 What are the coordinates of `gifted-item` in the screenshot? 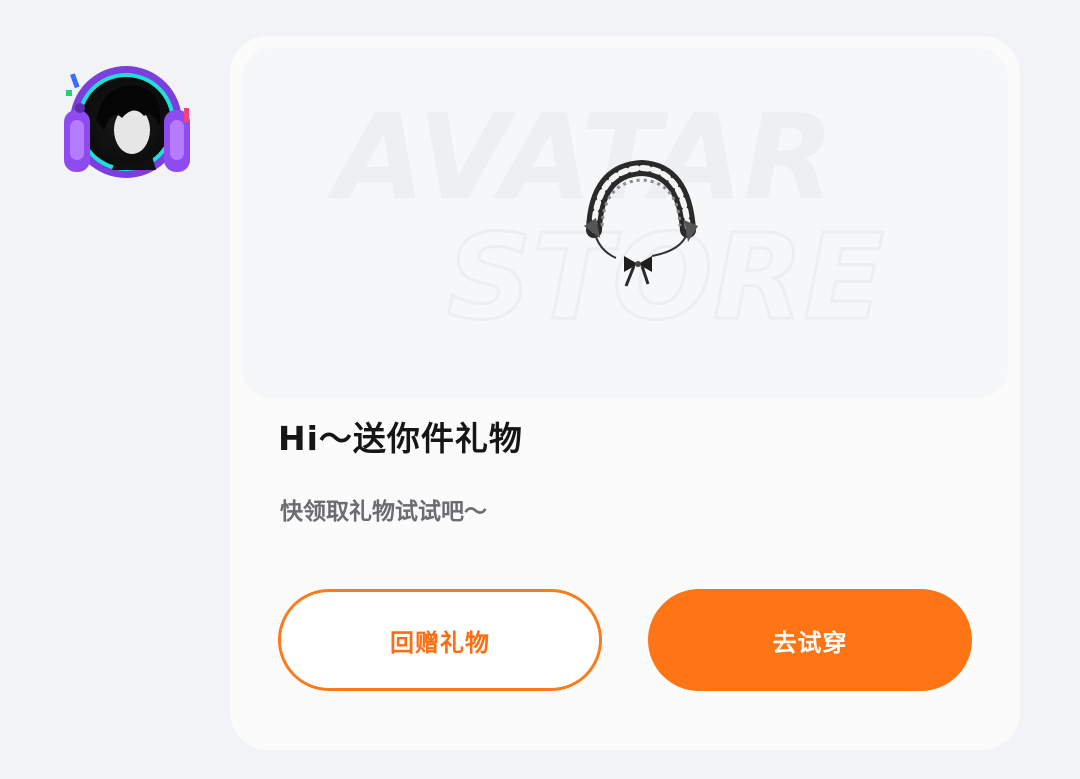 It's located at (640, 225).